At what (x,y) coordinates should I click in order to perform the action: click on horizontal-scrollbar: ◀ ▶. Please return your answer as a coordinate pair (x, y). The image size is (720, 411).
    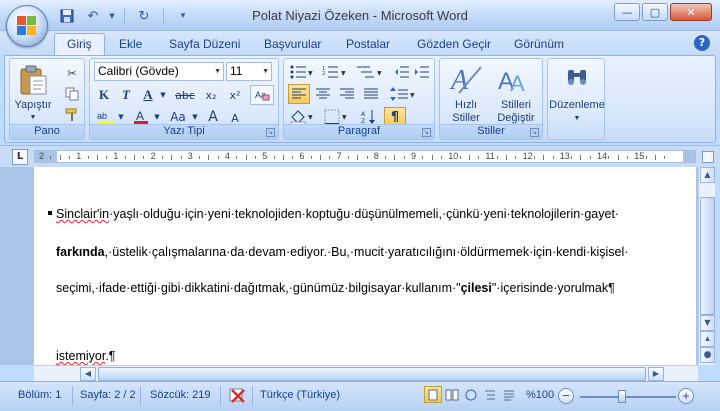
    Looking at the image, I should click on (366, 373).